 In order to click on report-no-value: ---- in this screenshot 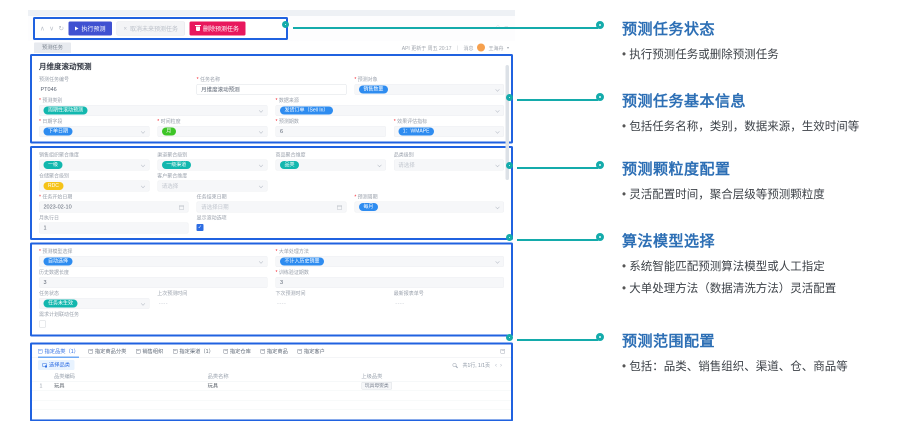, I will do `click(449, 303)`.